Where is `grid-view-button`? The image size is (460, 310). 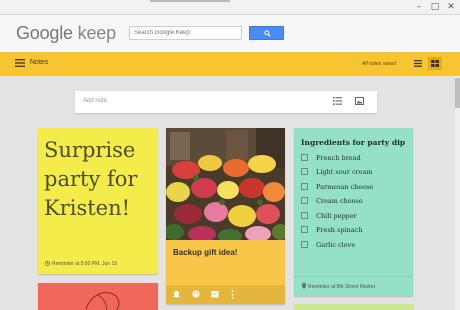 grid-view-button is located at coordinates (435, 63).